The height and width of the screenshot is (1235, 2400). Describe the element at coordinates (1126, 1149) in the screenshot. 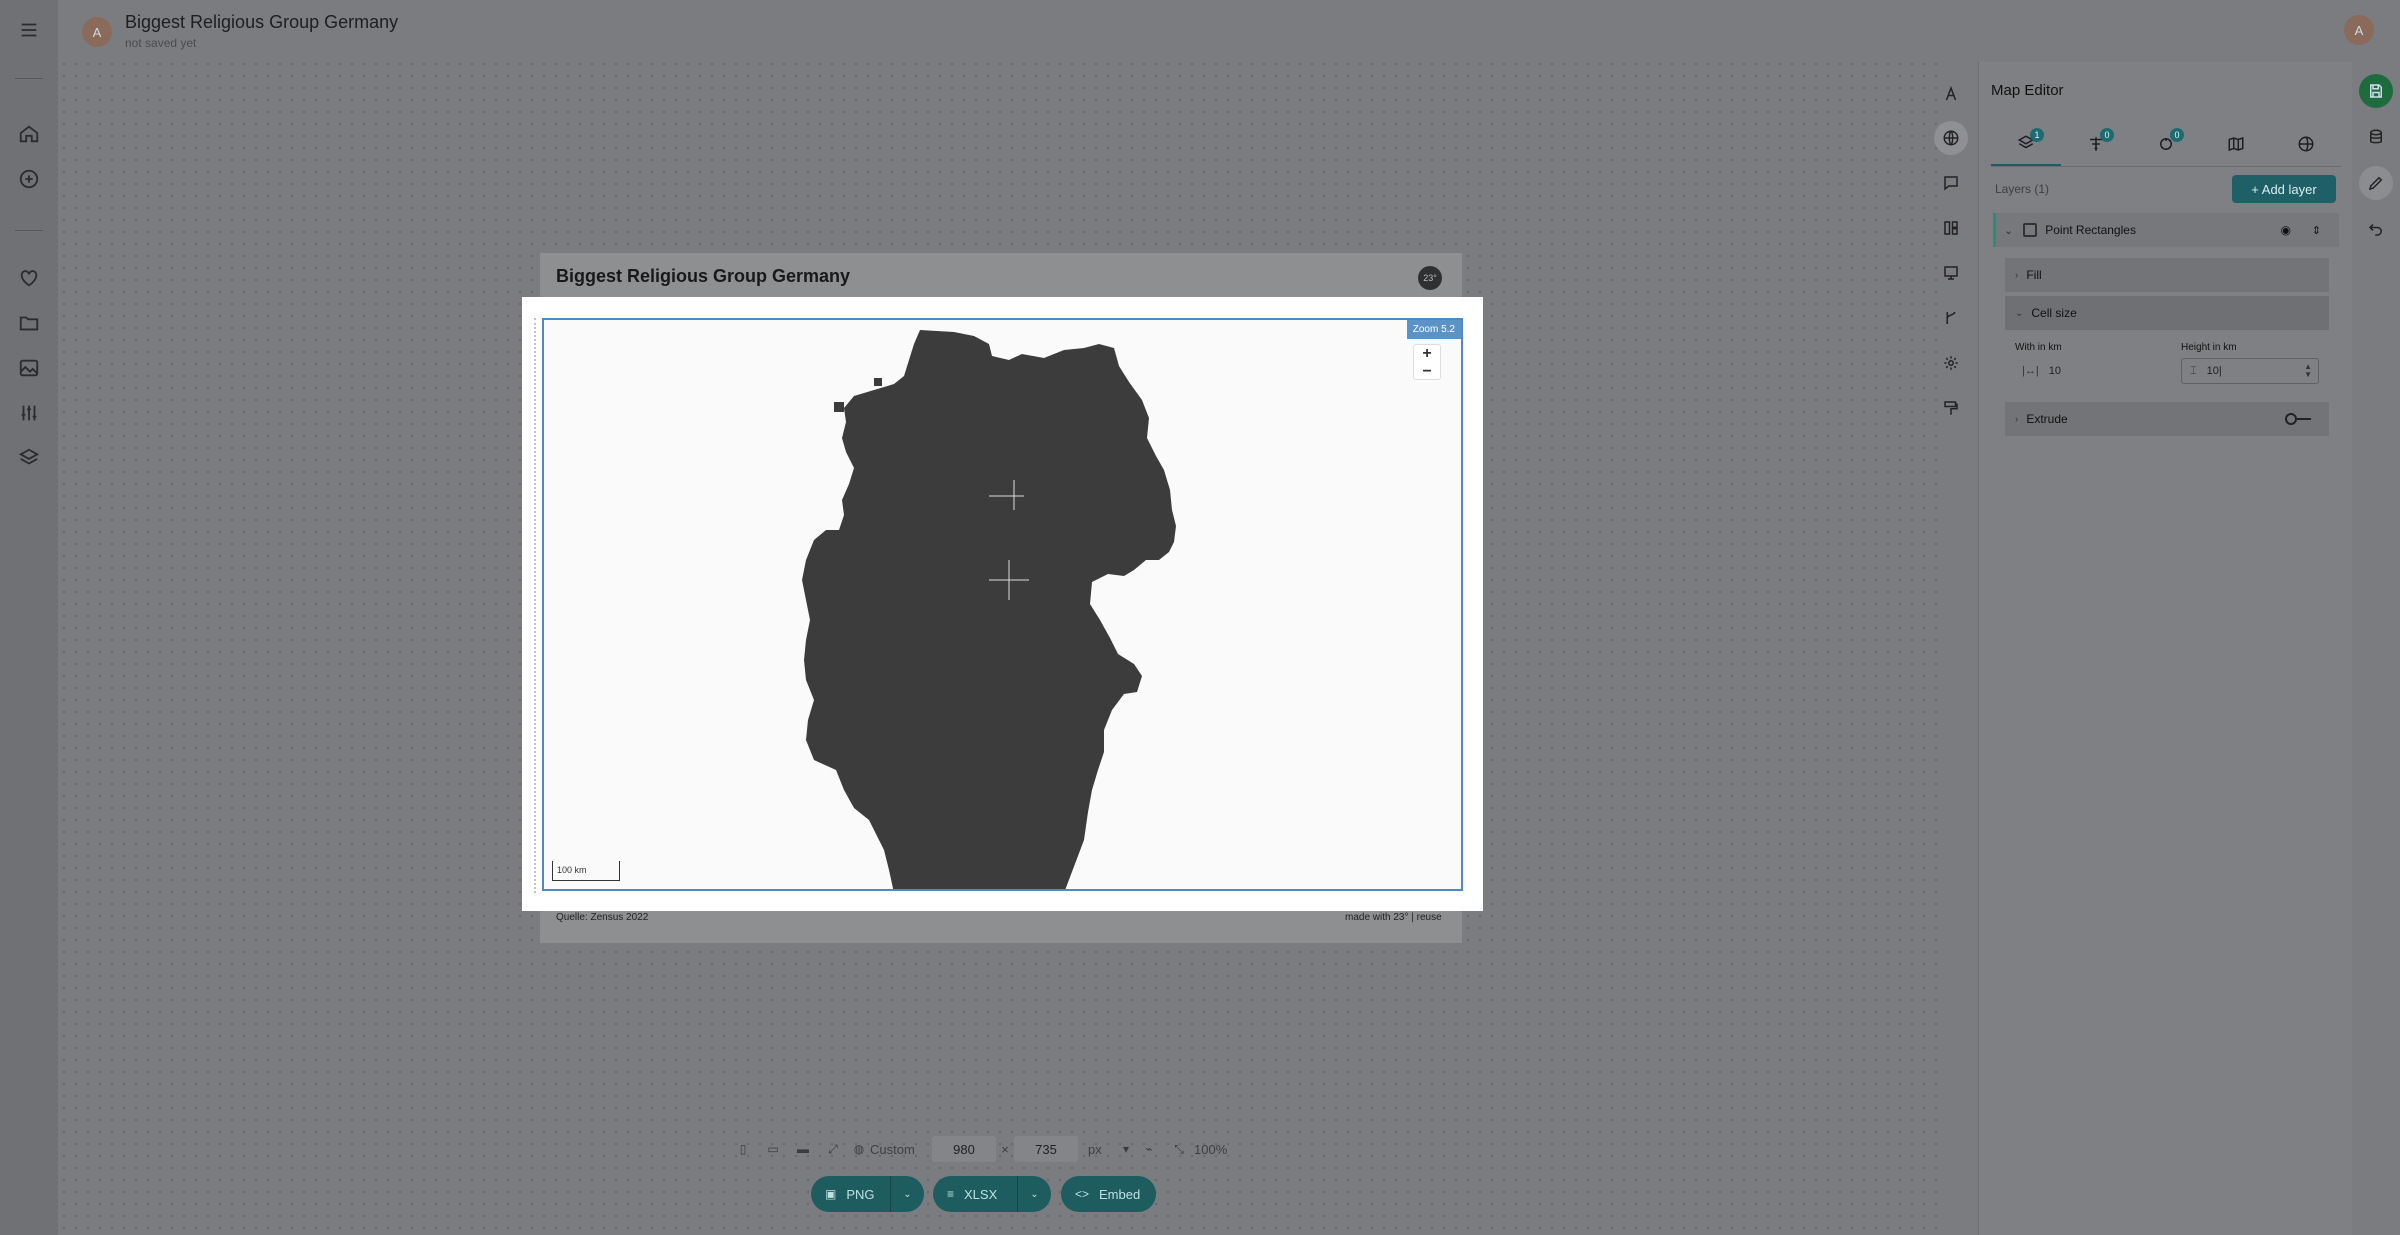

I see `caret-down-icon: ▾` at that location.